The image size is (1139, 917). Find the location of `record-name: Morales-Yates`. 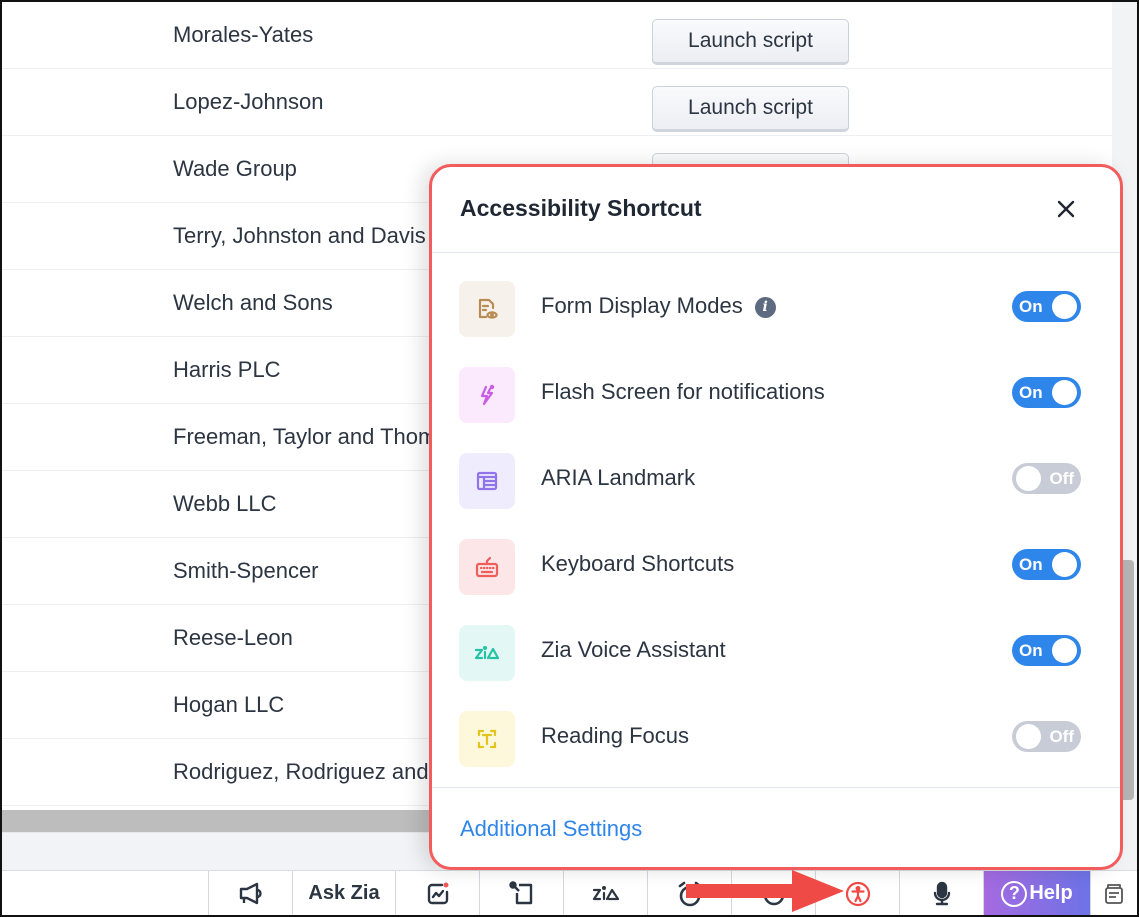

record-name: Morales-Yates is located at coordinates (243, 35).